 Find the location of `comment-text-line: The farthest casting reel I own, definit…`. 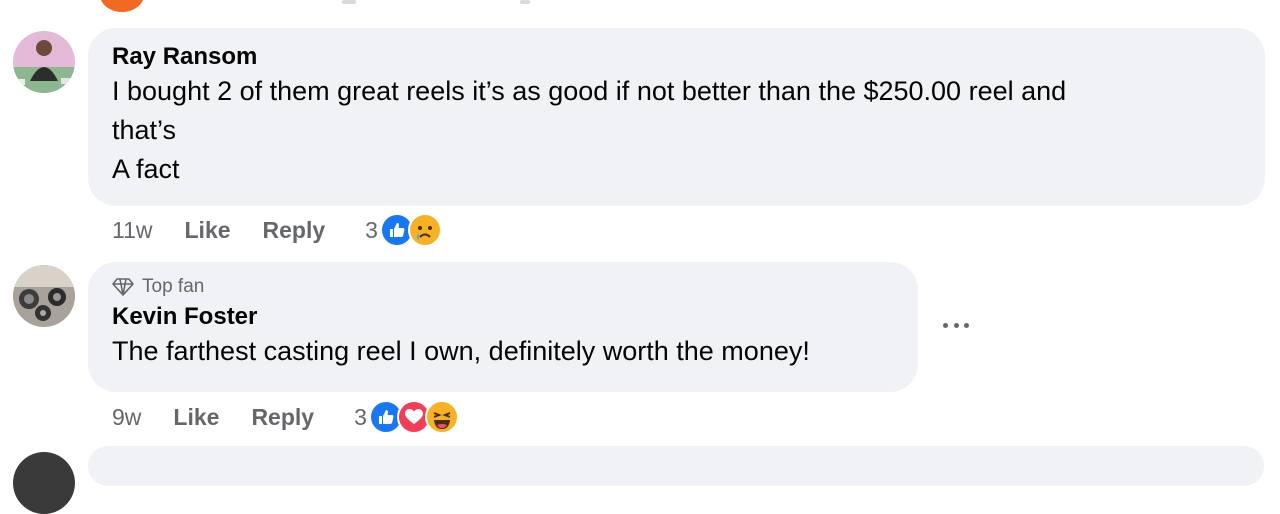

comment-text-line: The farthest casting reel I own, definit… is located at coordinates (461, 351).